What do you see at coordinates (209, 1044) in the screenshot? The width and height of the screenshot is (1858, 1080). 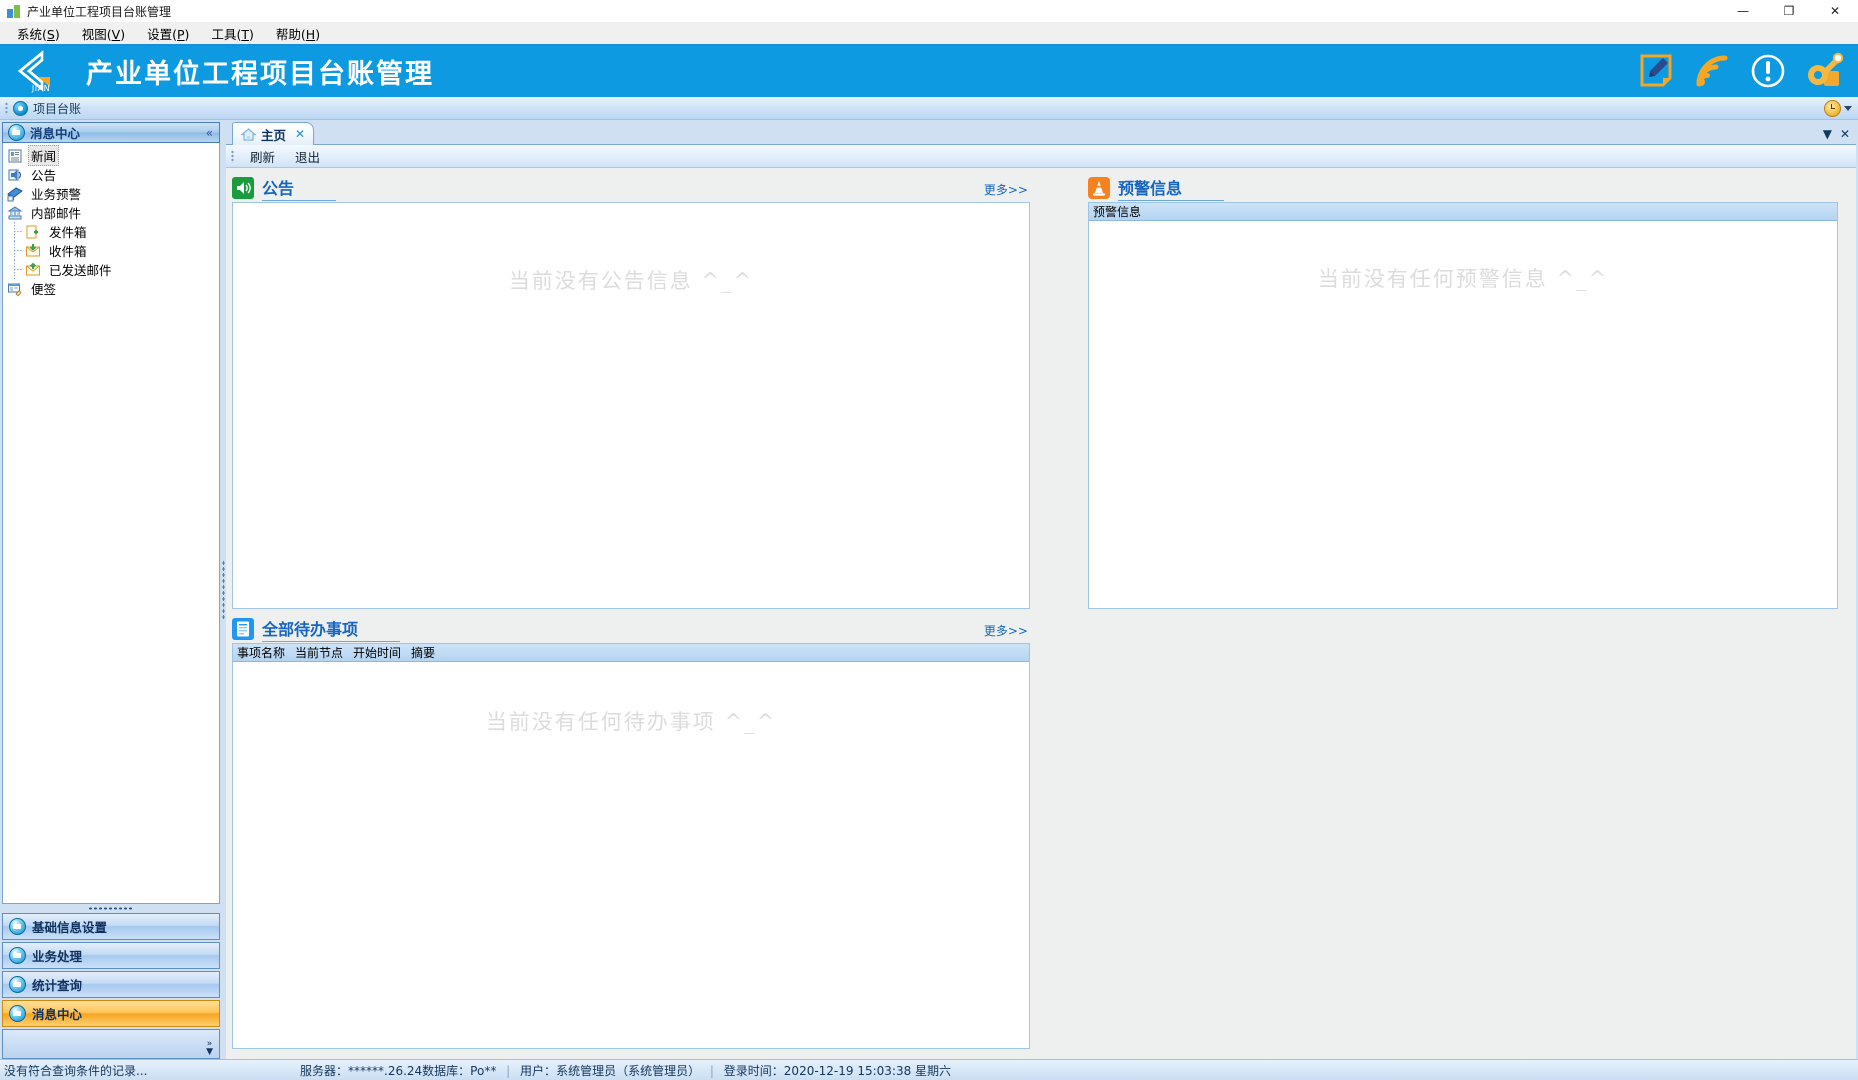 I see `nav-overflow-chevrons: »` at bounding box center [209, 1044].